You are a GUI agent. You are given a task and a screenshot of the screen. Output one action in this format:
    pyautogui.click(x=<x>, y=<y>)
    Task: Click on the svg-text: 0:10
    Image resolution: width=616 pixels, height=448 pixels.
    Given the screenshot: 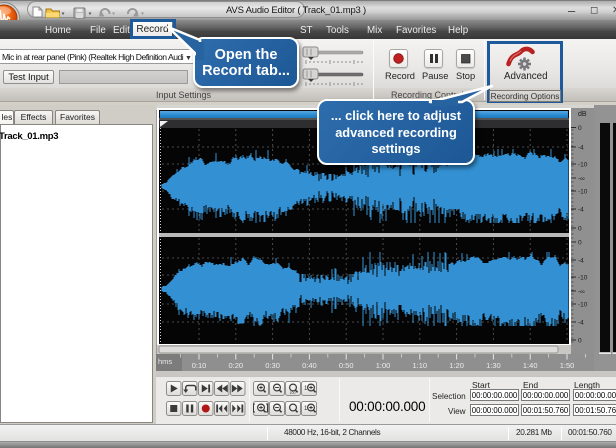 What is the action you would take?
    pyautogui.click(x=199, y=365)
    